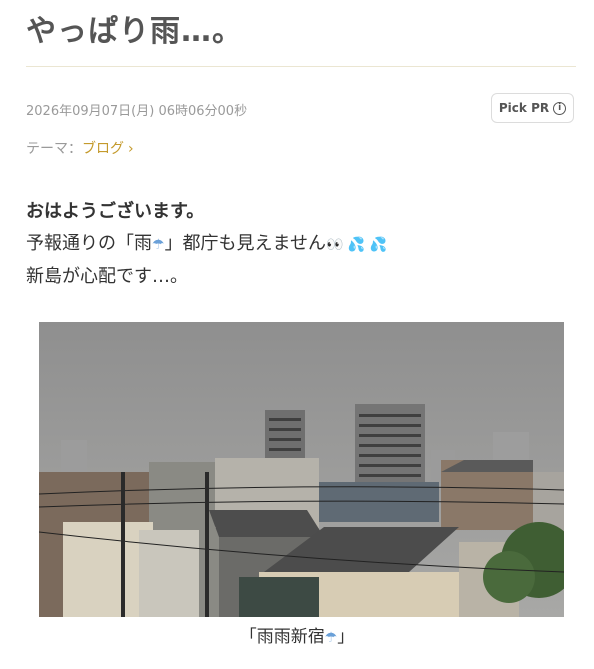 This screenshot has height=669, width=594. I want to click on body-line-2: 予報通りの「雨☂」都庁も見えません👀 💦 💦, so click(206, 244).